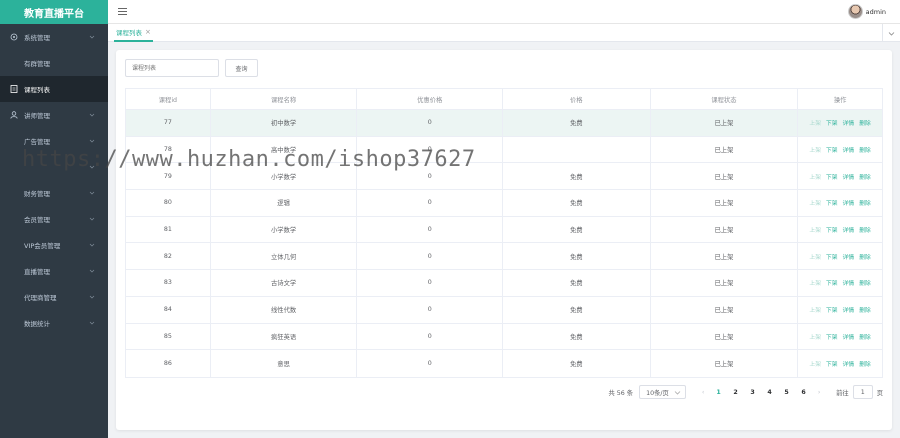  Describe the element at coordinates (284, 203) in the screenshot. I see `course-name: 逻辑` at that location.